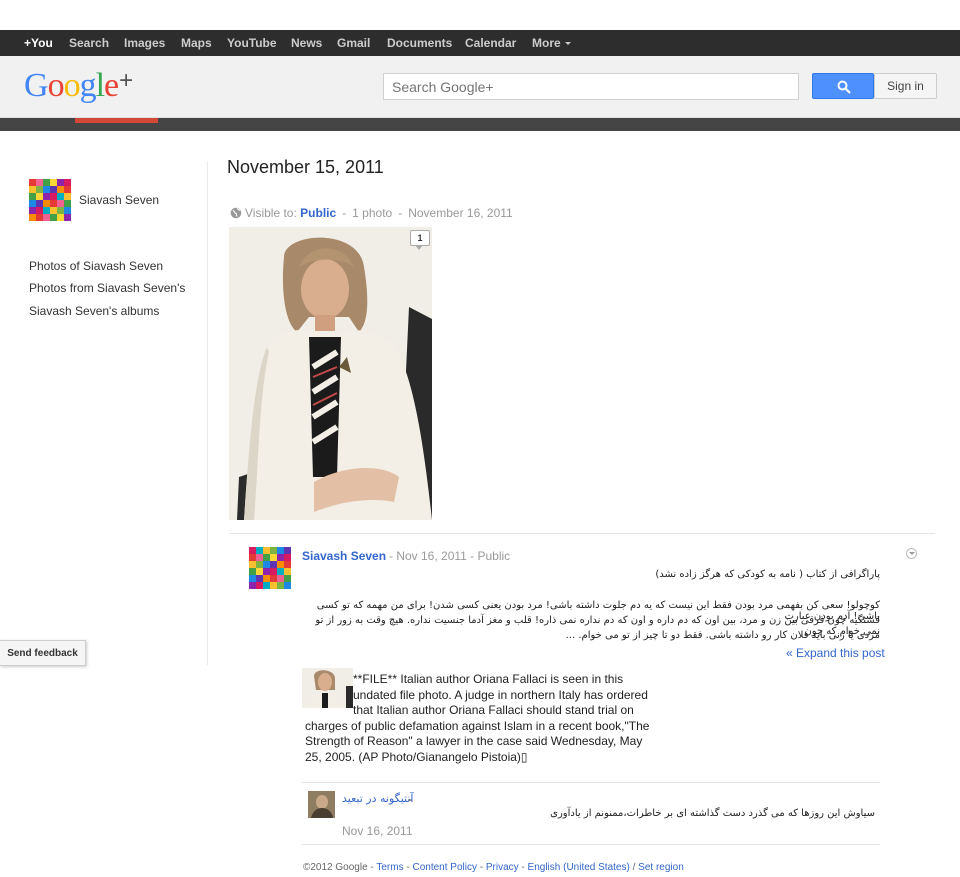 This screenshot has height=877, width=960. I want to click on bottom-divider, so click(591, 844).